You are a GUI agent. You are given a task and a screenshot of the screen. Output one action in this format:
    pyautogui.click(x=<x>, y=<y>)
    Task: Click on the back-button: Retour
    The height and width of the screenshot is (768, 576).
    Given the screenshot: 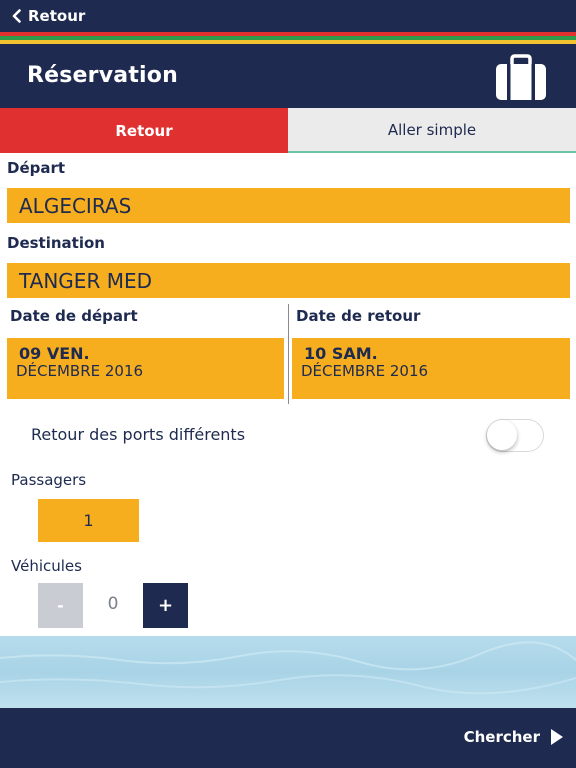 What is the action you would take?
    pyautogui.click(x=48, y=16)
    